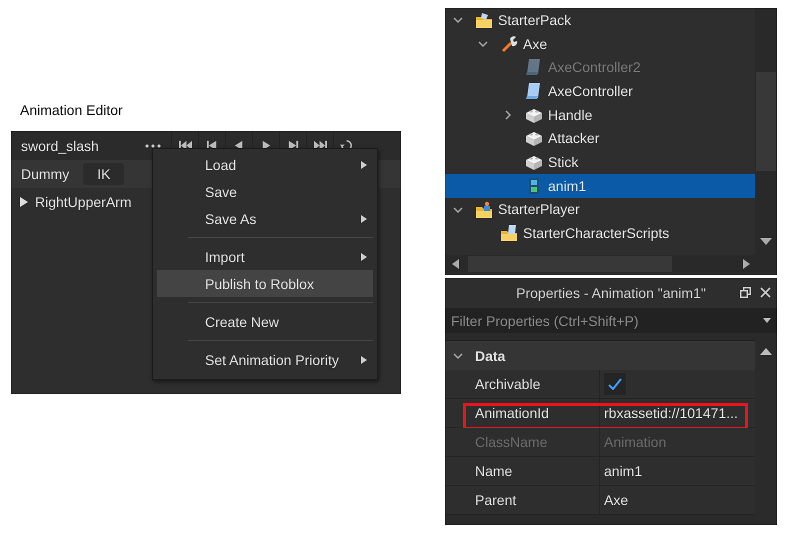 Image resolution: width=793 pixels, height=539 pixels. What do you see at coordinates (574, 138) in the screenshot?
I see `tree-item-name: Attacker` at bounding box center [574, 138].